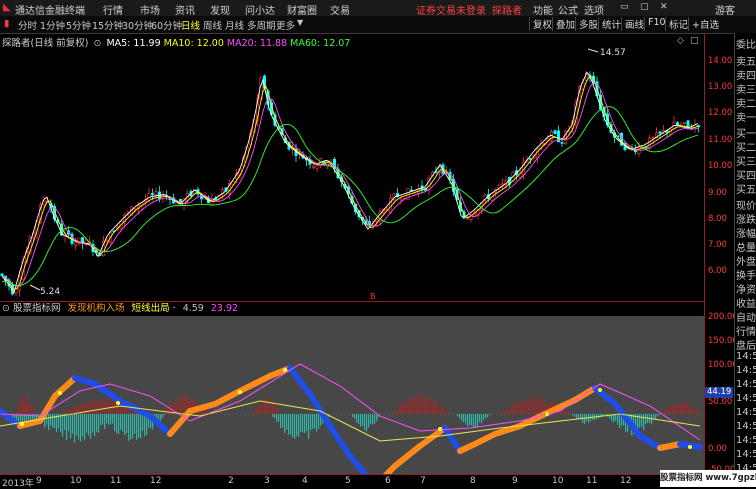 Image resolution: width=756 pixels, height=489 pixels. What do you see at coordinates (212, 25) in the screenshot?
I see `period-weekly: 周线` at bounding box center [212, 25].